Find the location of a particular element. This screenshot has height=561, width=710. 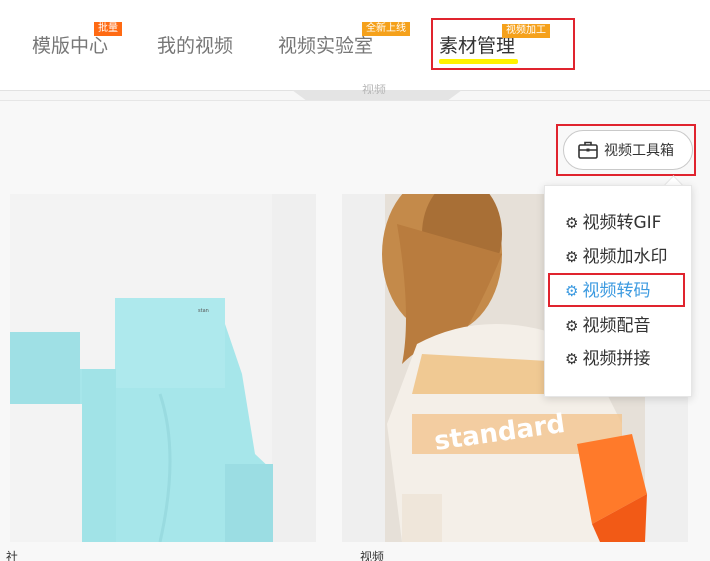

nav-label: 模版中心 is located at coordinates (70, 46).